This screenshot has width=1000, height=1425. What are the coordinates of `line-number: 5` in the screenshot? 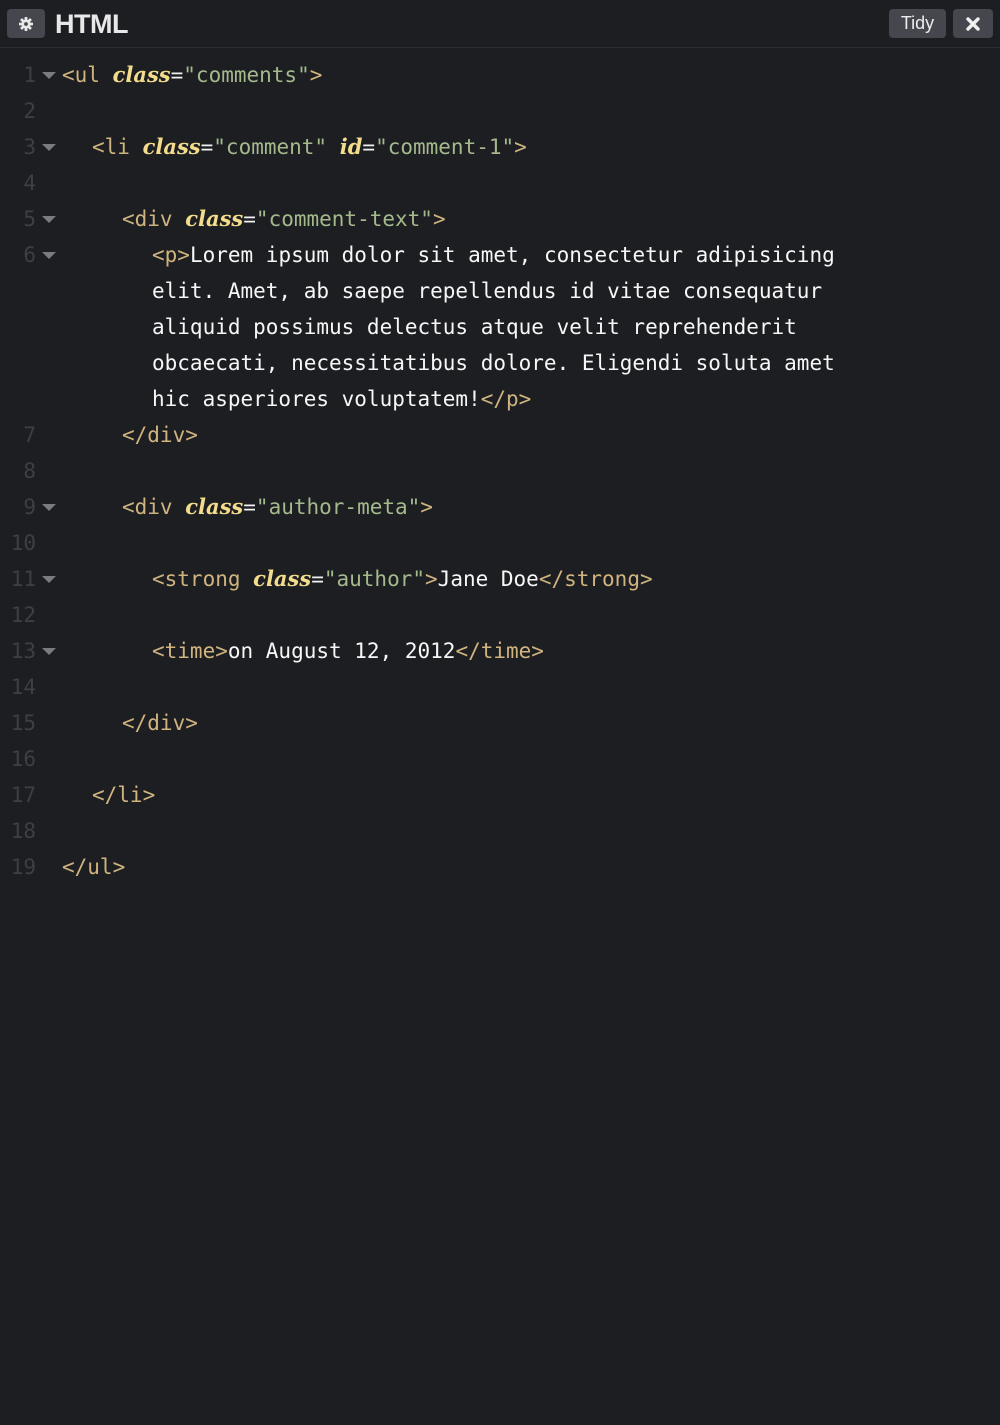 It's located at (29, 219).